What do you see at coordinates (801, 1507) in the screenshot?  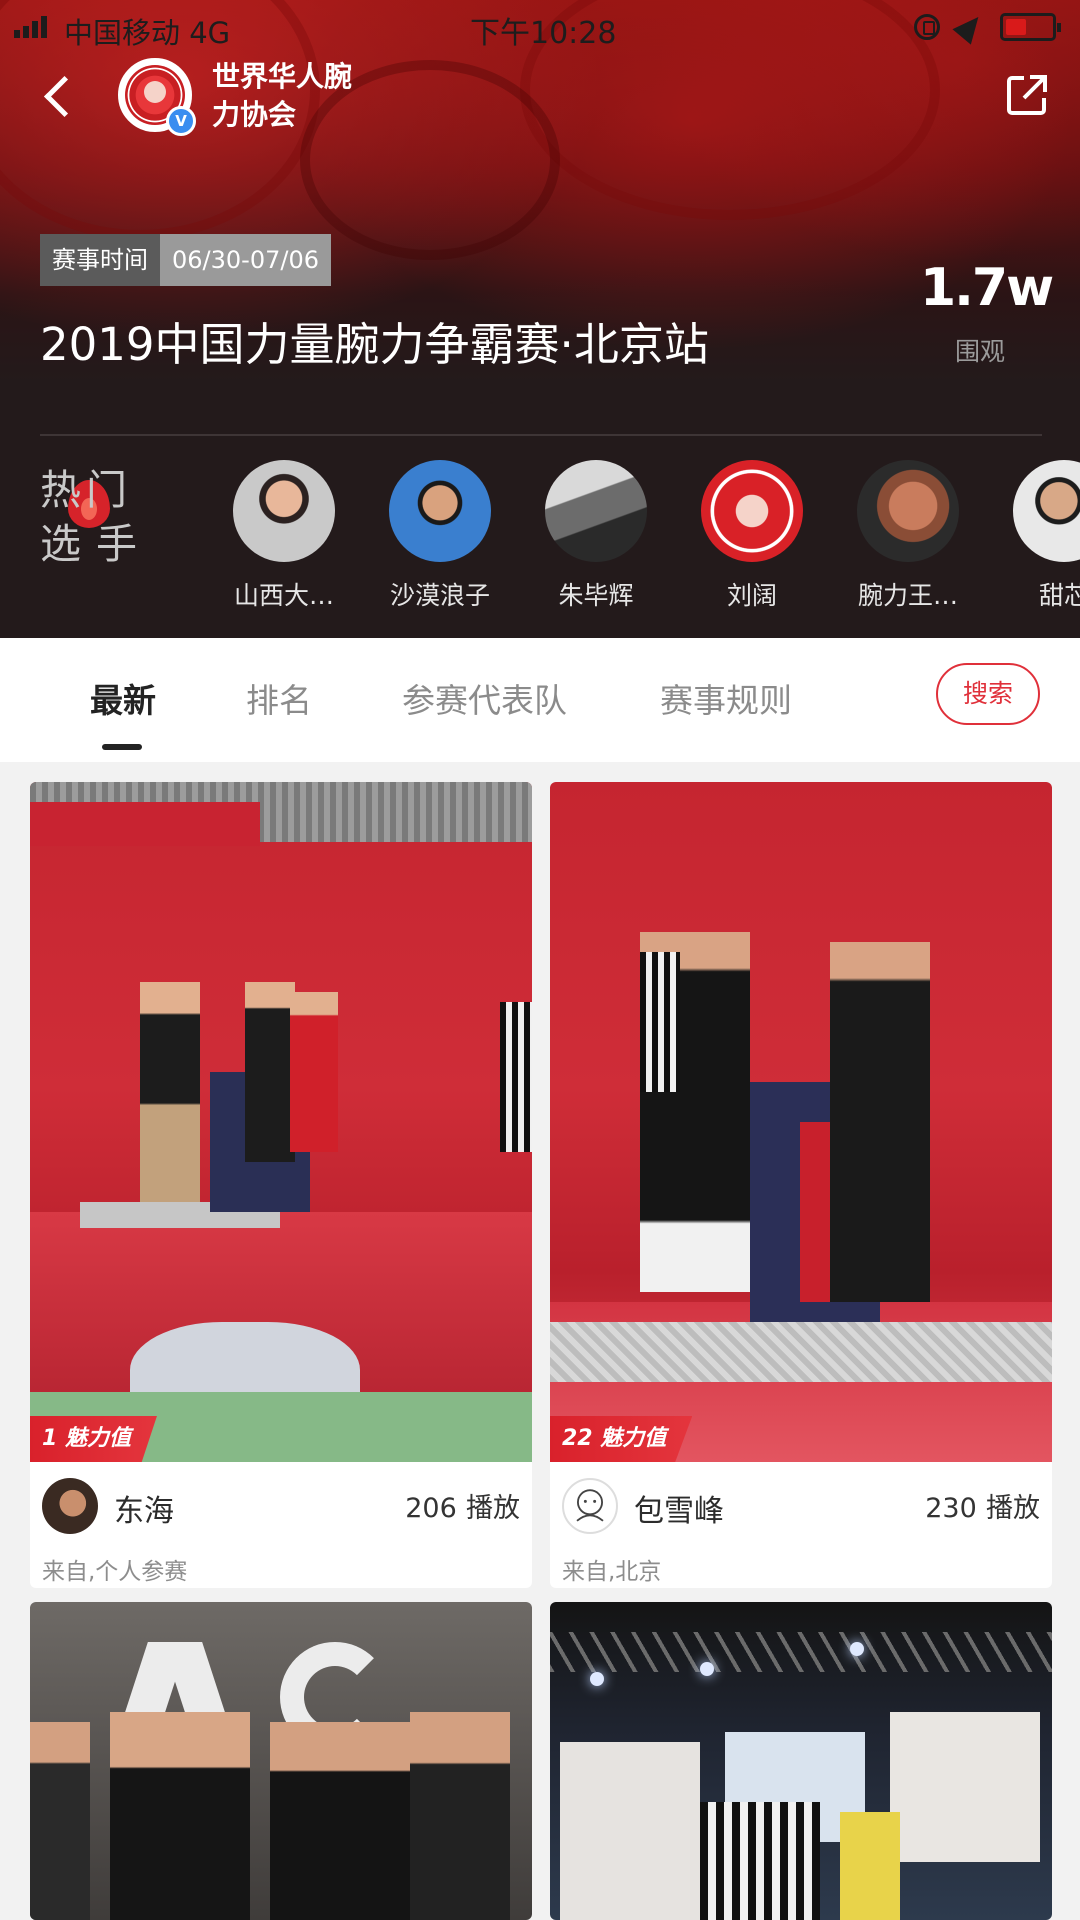 I see `author-row: 包雪峰 230 播放` at bounding box center [801, 1507].